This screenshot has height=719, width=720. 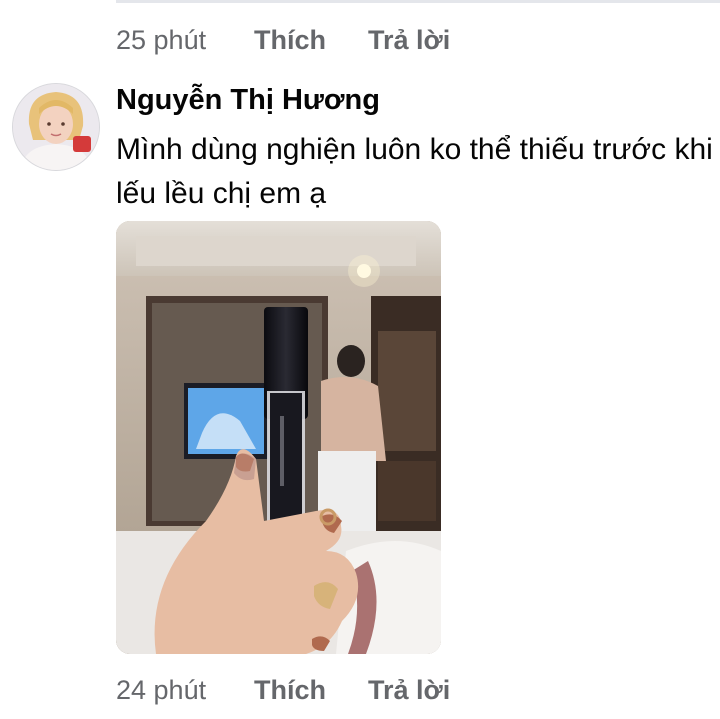 I want to click on reply-button: Trả lời, so click(x=409, y=690).